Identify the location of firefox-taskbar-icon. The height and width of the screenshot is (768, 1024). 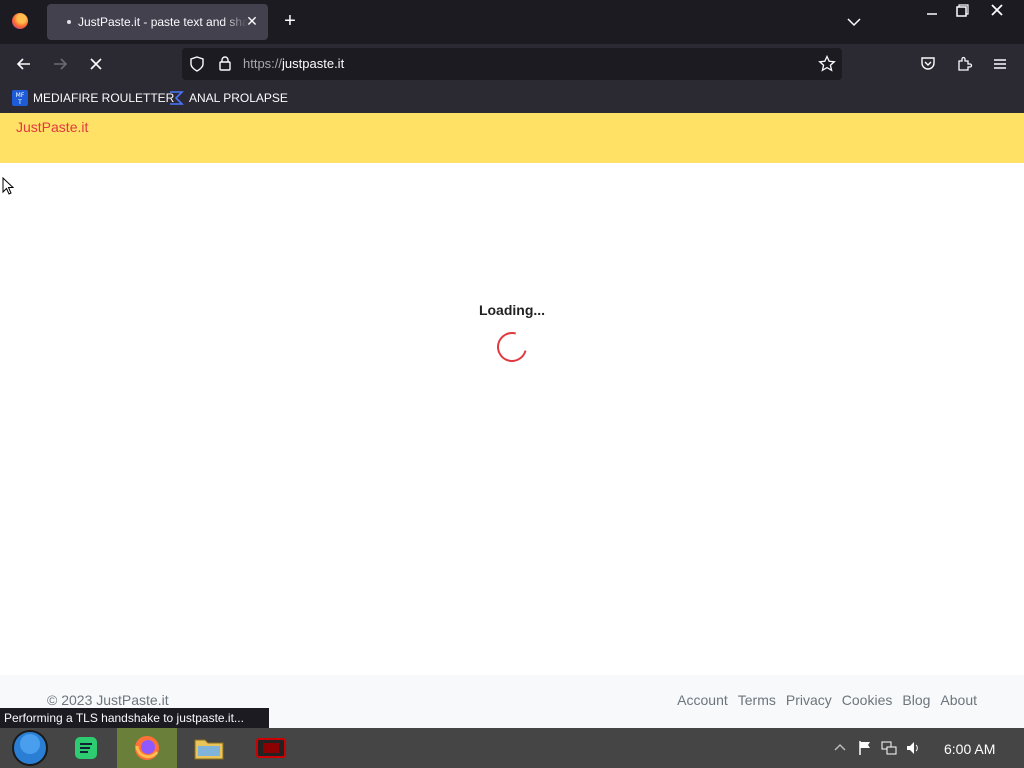
(147, 748).